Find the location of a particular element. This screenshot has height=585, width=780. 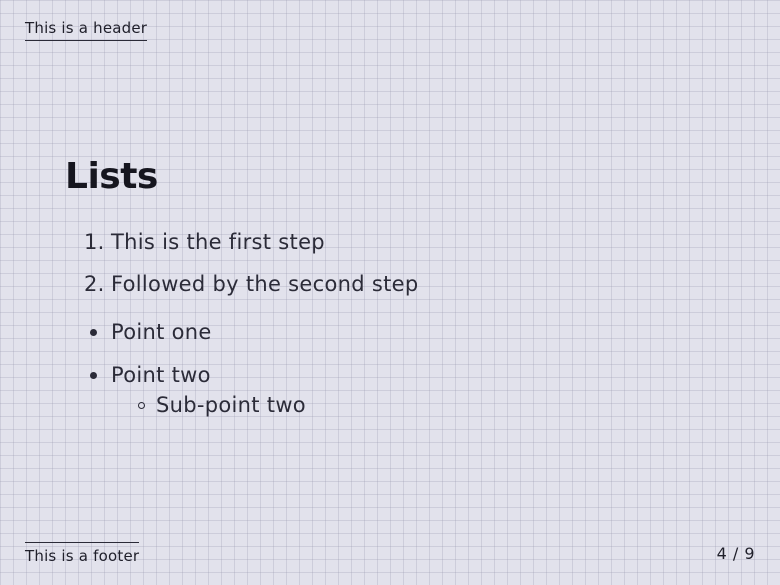

bullet-circle-icon is located at coordinates (141, 405).